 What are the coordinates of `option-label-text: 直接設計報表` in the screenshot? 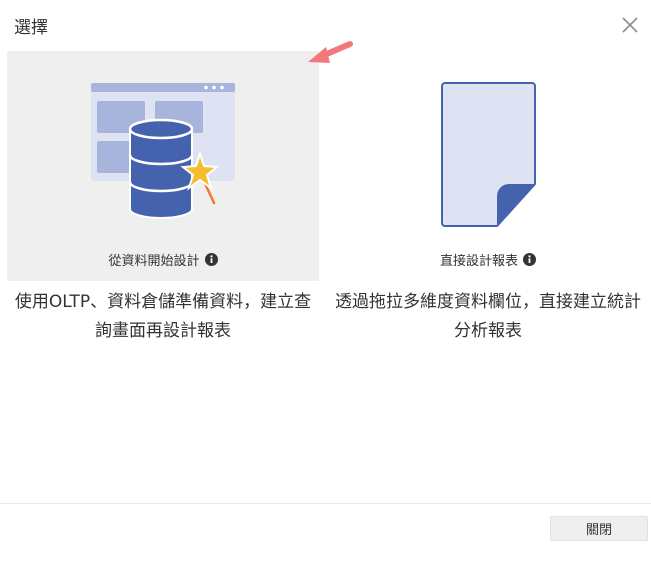 It's located at (478, 261).